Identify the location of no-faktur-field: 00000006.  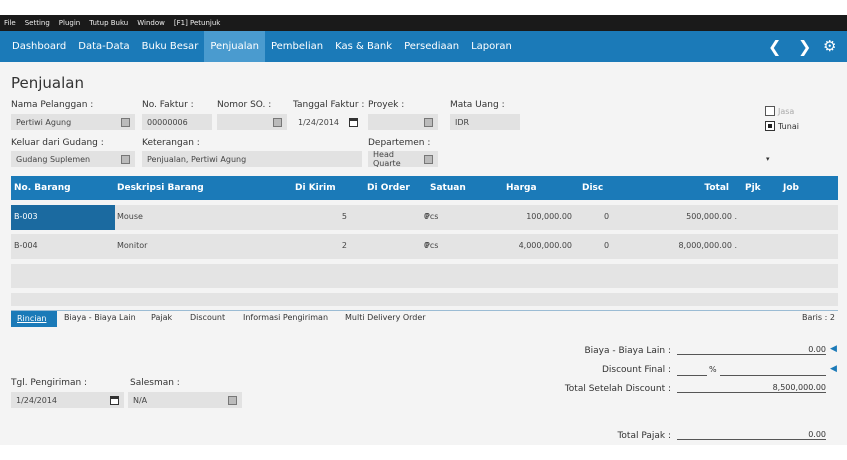
(177, 122).